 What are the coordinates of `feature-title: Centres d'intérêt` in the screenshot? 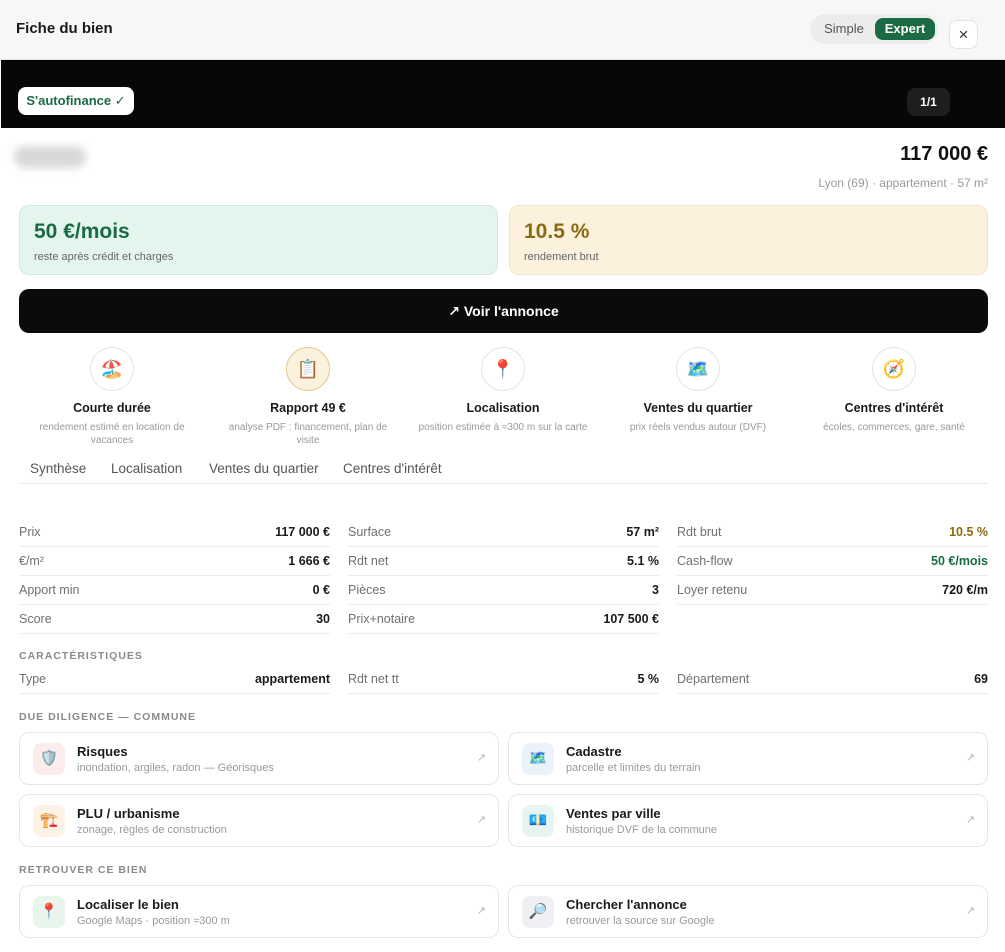 It's located at (894, 408).